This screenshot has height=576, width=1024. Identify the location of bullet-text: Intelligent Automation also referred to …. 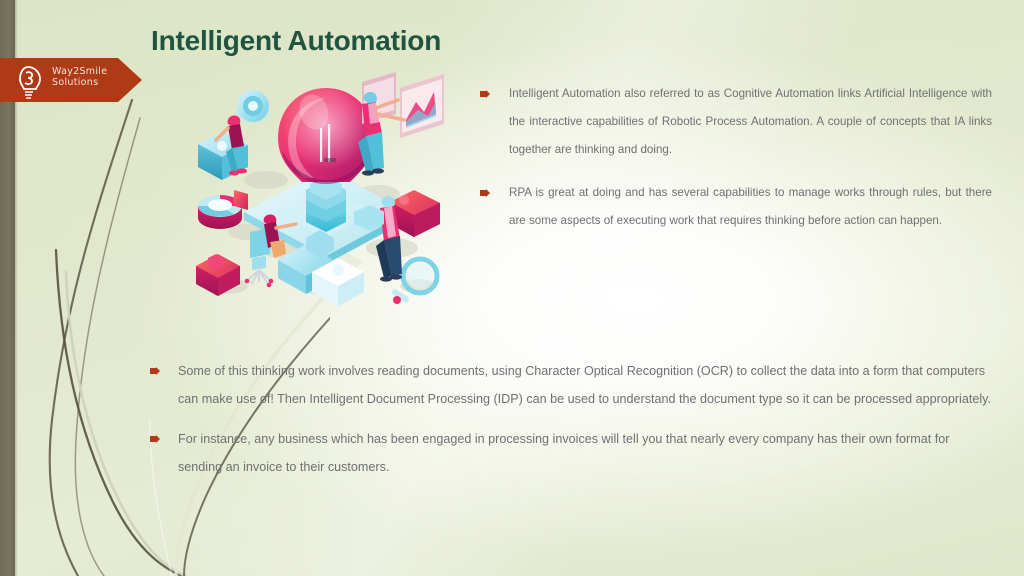
(750, 121).